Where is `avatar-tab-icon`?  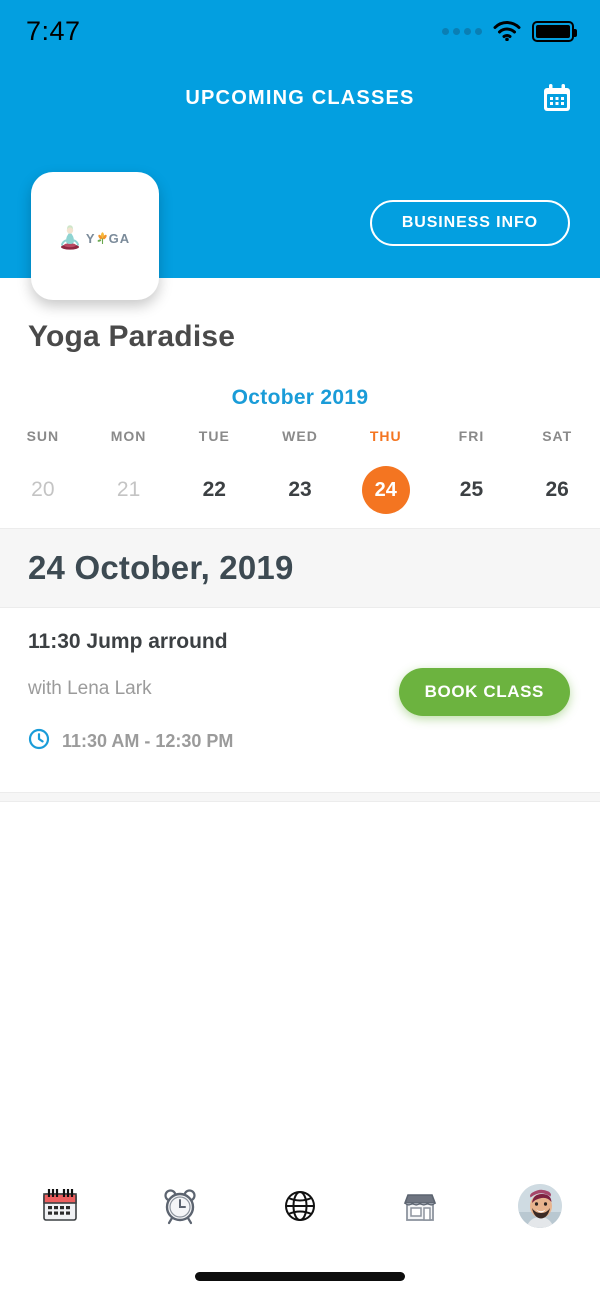 avatar-tab-icon is located at coordinates (540, 1206).